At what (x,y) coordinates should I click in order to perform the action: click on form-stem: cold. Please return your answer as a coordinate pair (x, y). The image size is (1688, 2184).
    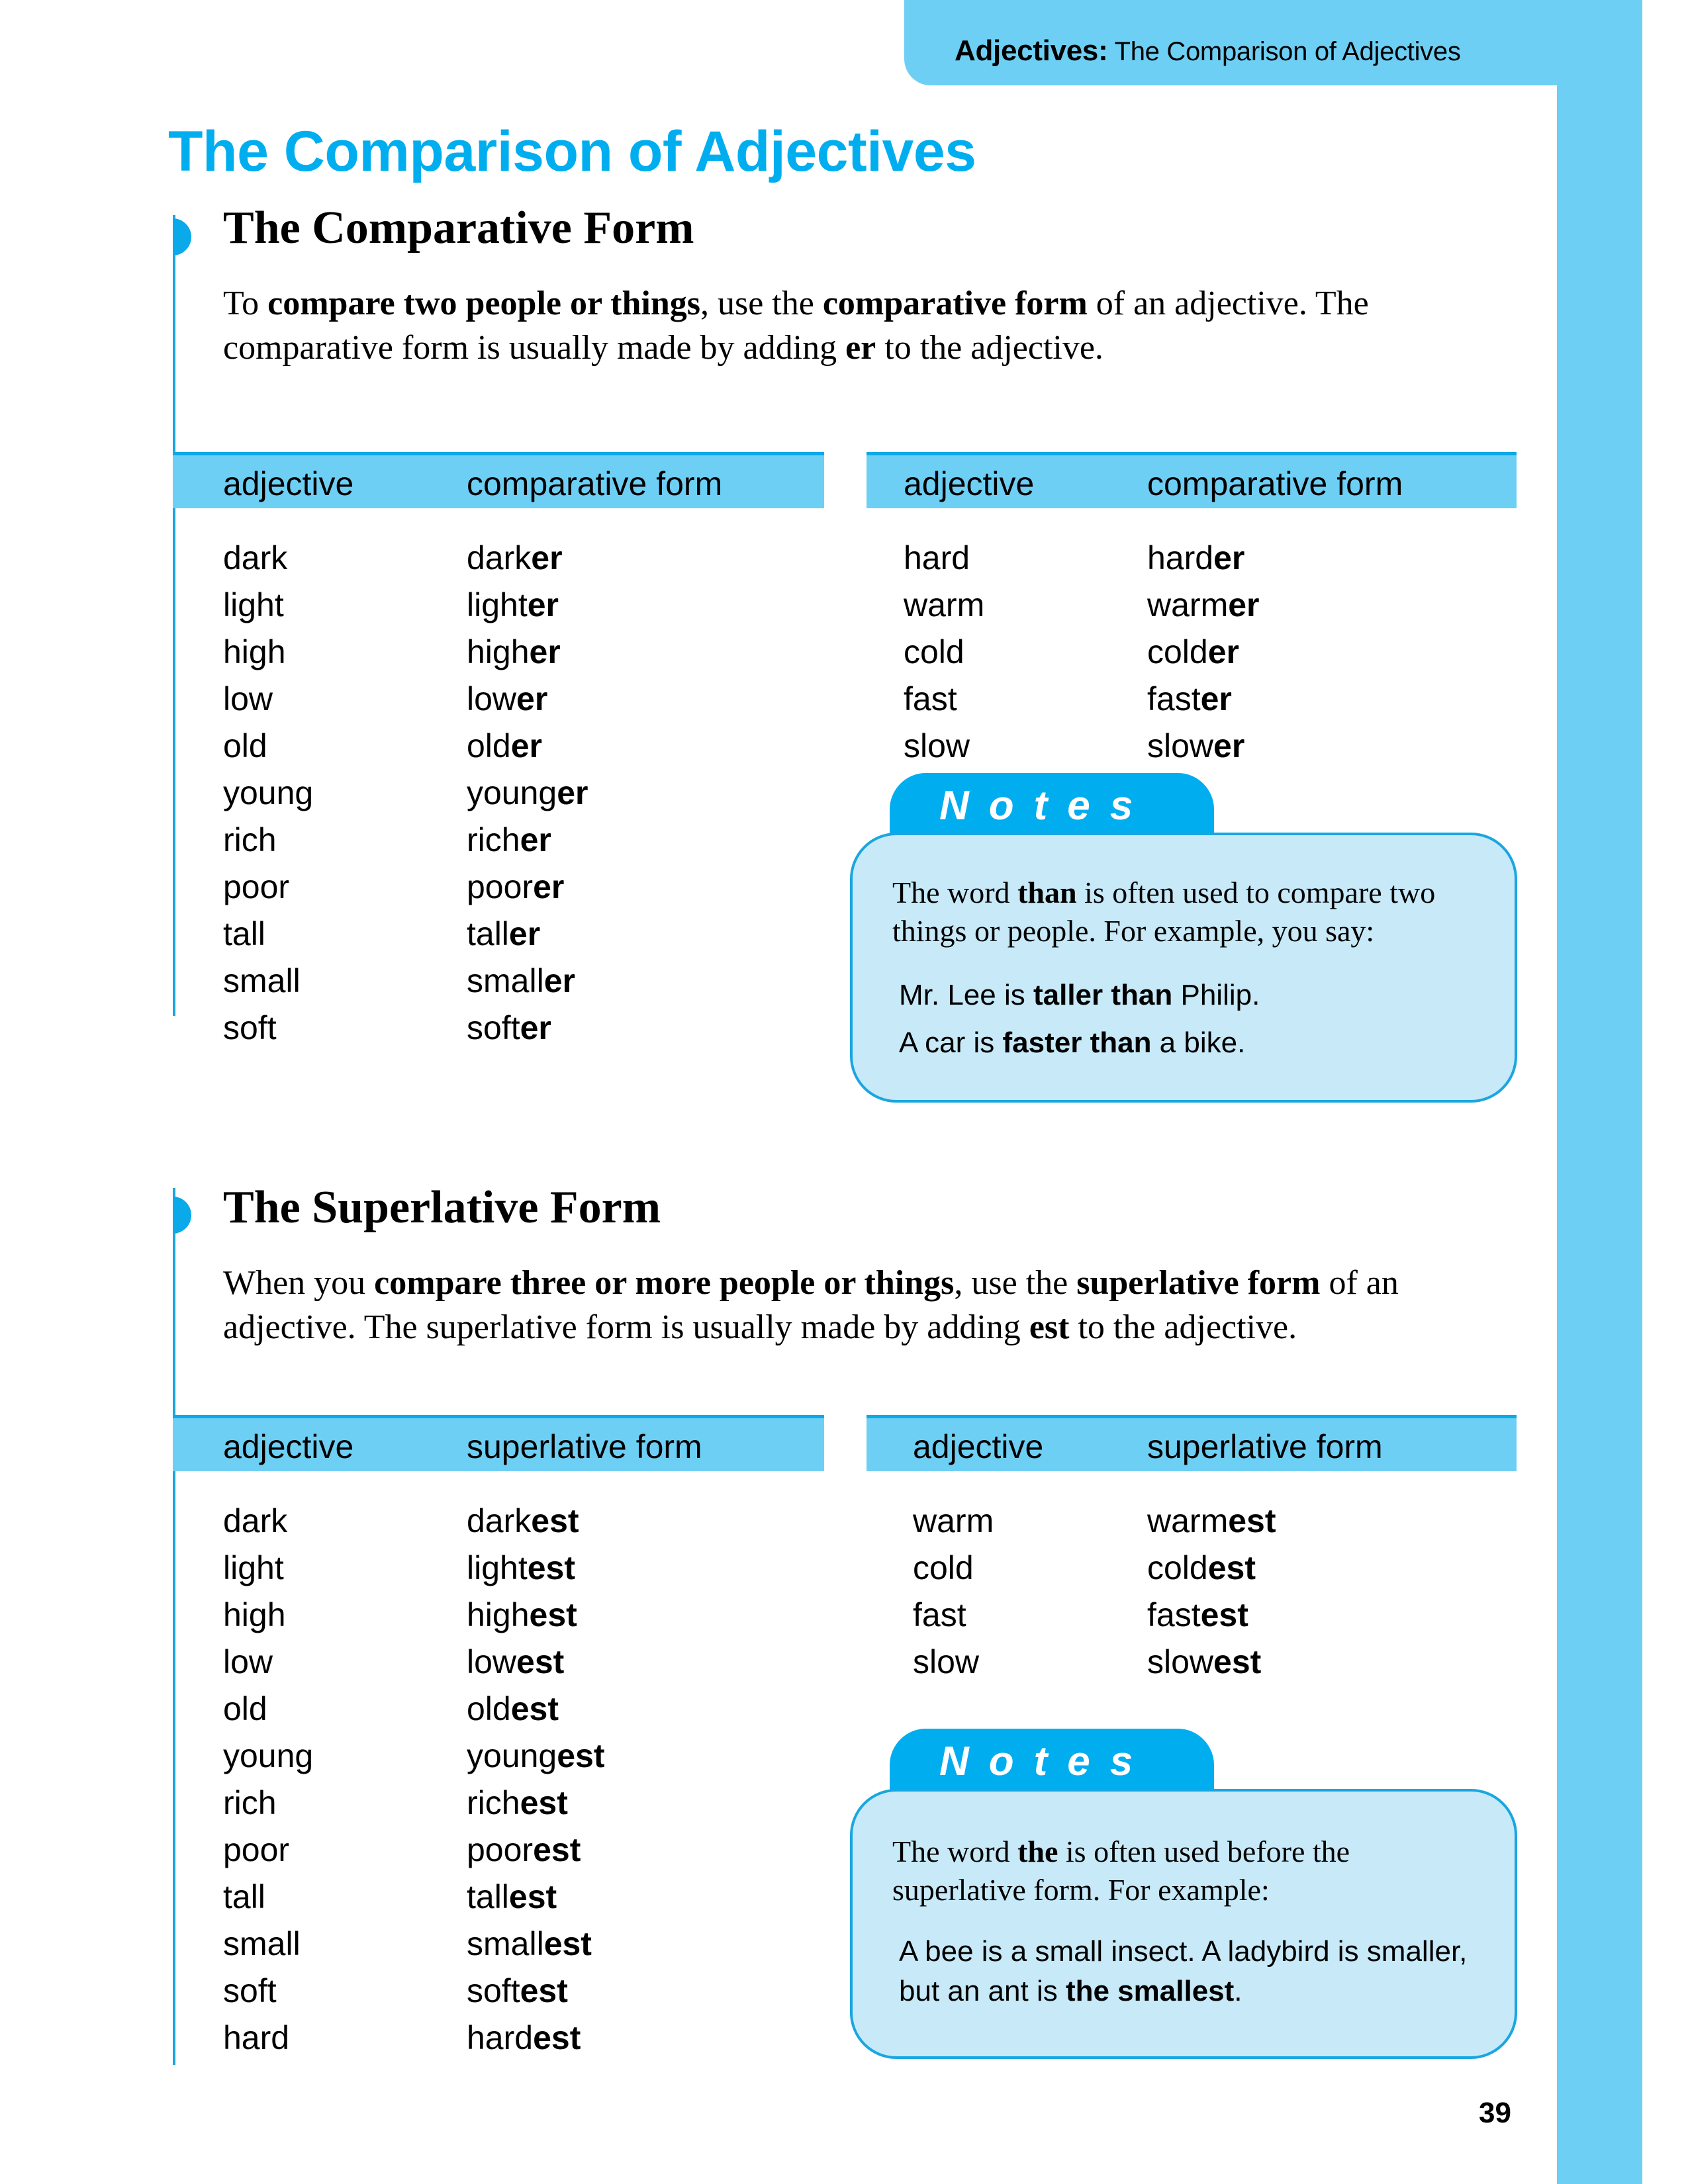
    Looking at the image, I should click on (1177, 1567).